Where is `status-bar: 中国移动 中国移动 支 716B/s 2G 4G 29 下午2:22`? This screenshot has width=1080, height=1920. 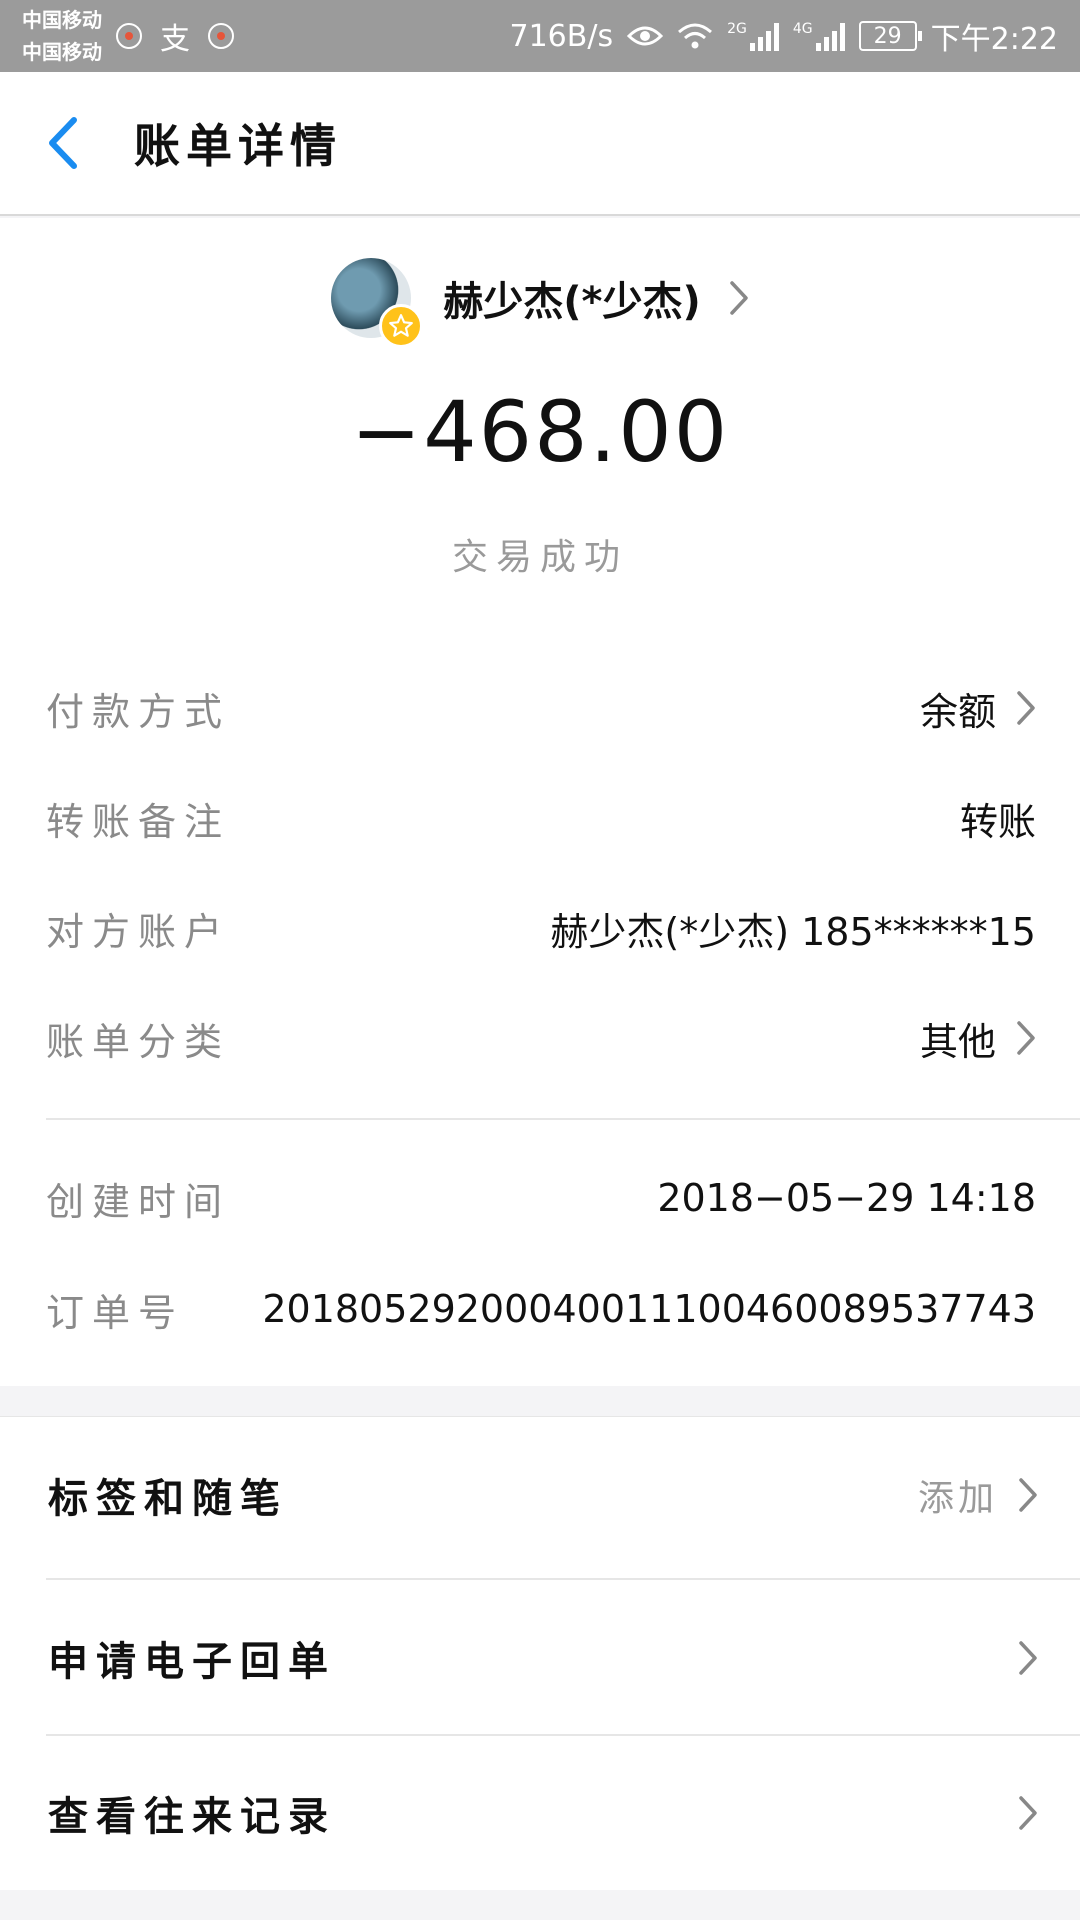 status-bar: 中国移动 中国移动 支 716B/s 2G 4G 29 下午2:22 is located at coordinates (540, 36).